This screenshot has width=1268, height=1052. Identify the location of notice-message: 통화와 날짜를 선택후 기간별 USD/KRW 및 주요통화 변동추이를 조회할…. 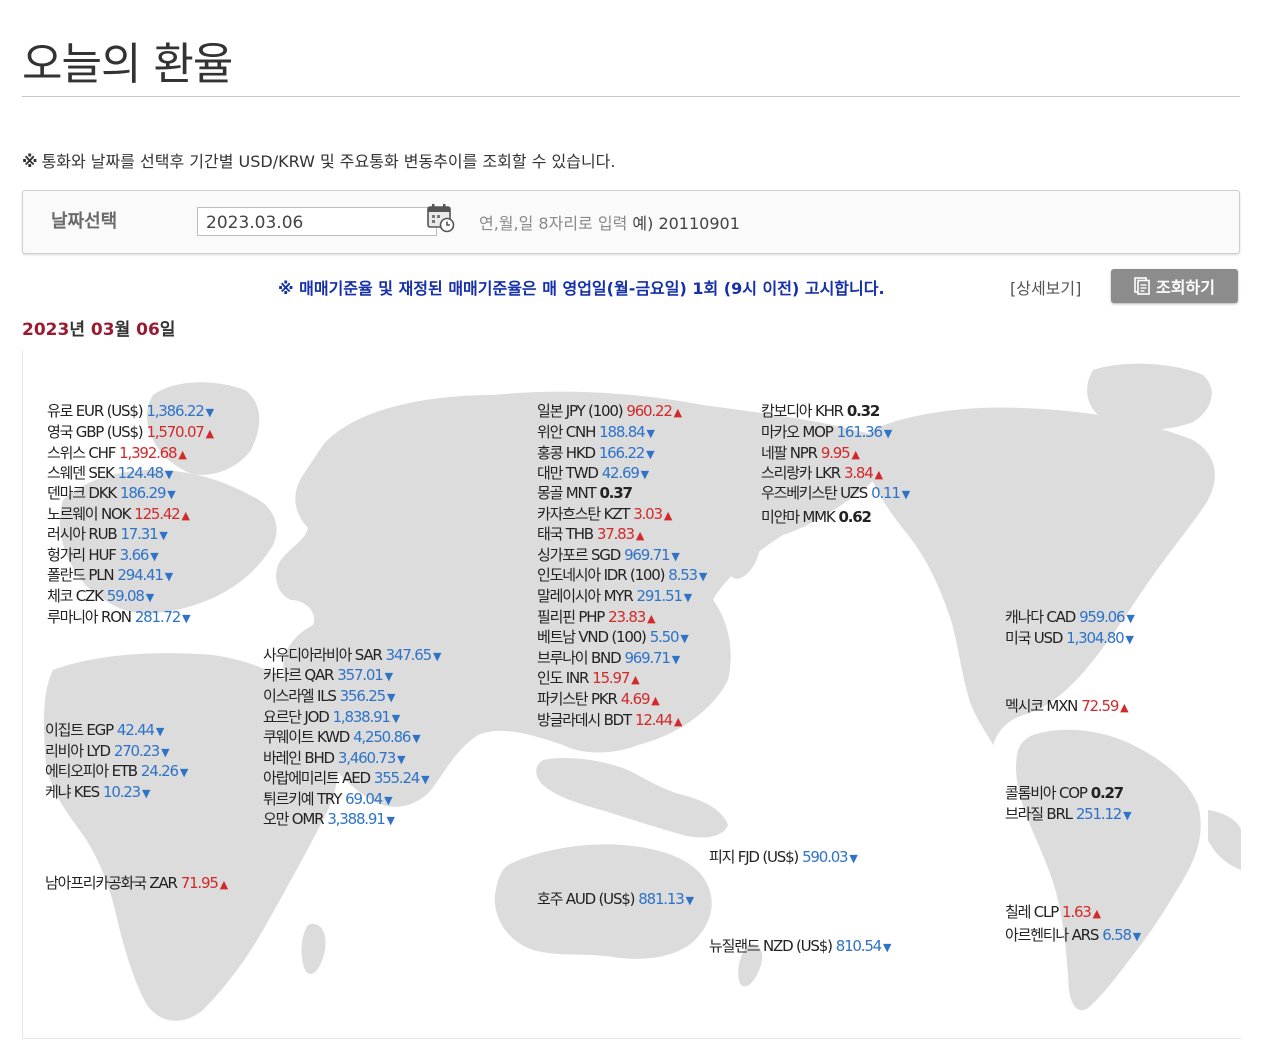
(328, 161).